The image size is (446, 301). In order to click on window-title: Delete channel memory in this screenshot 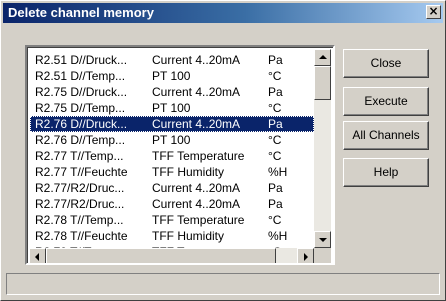, I will do `click(81, 12)`.